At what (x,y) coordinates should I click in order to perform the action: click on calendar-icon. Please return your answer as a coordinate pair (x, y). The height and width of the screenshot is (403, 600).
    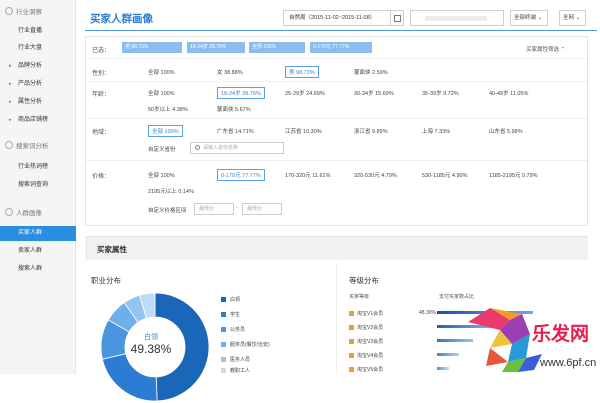
    Looking at the image, I should click on (397, 18).